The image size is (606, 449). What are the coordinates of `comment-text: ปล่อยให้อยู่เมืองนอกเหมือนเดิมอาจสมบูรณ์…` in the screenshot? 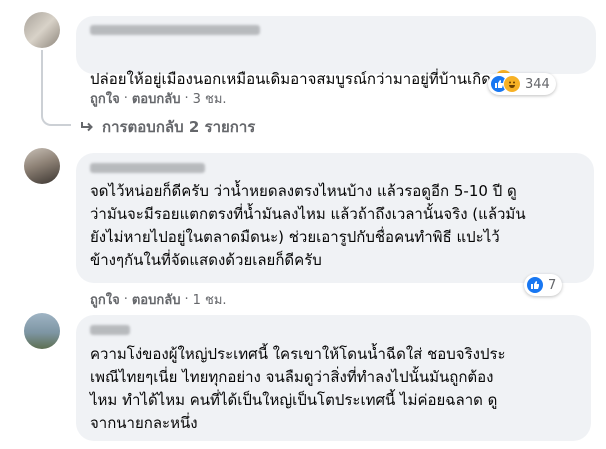 It's located at (301, 68).